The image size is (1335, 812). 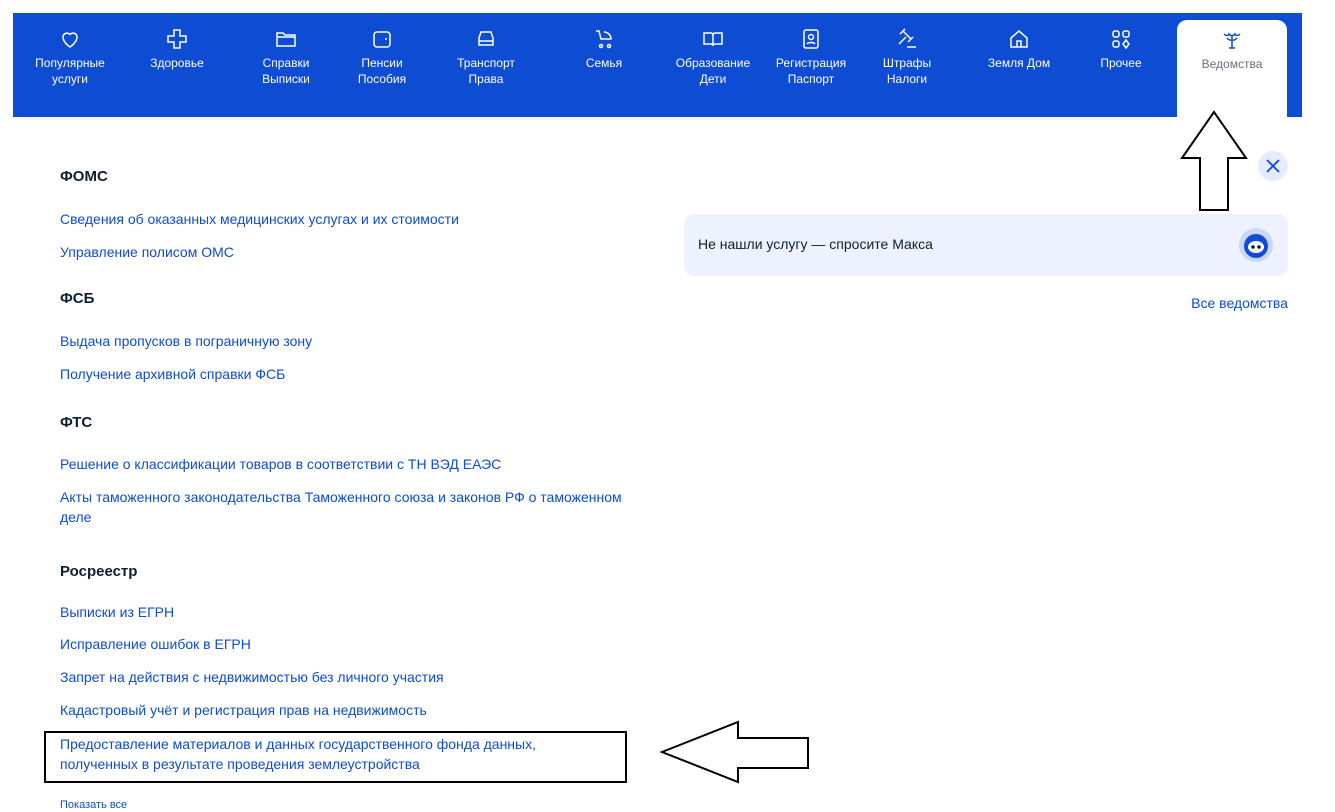 What do you see at coordinates (286, 39) in the screenshot?
I see `folder-icon` at bounding box center [286, 39].